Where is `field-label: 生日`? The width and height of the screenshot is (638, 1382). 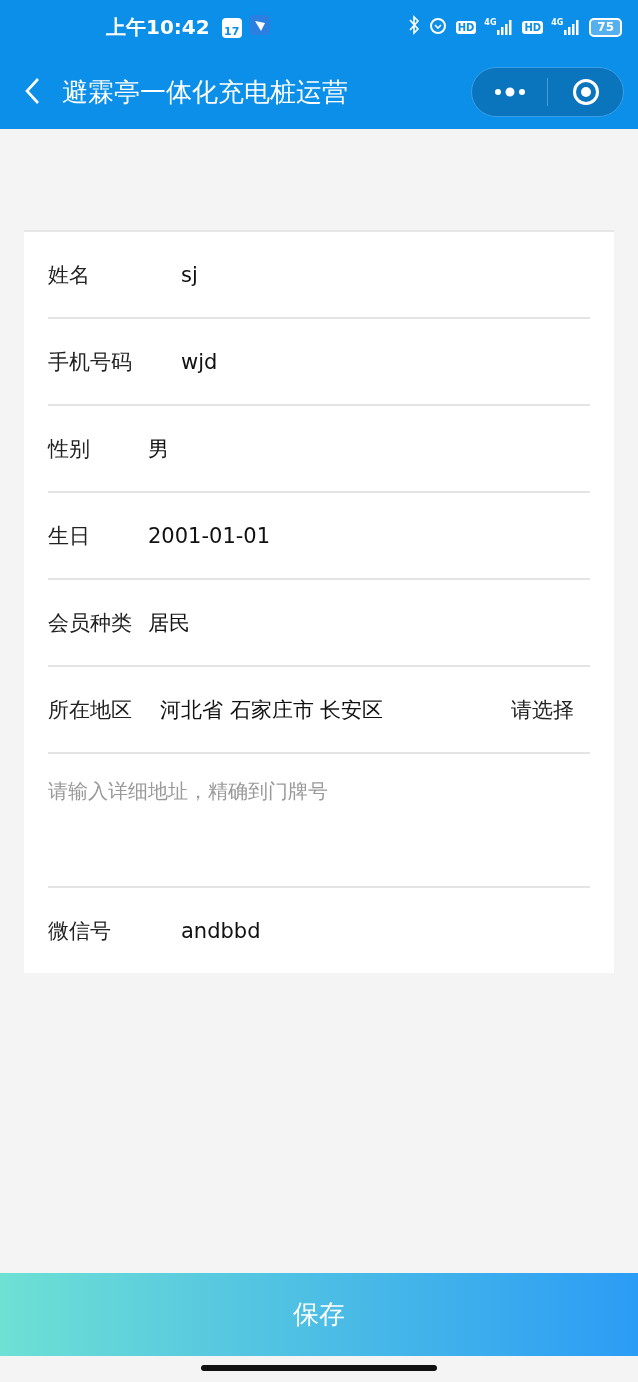
field-label: 生日 is located at coordinates (69, 536).